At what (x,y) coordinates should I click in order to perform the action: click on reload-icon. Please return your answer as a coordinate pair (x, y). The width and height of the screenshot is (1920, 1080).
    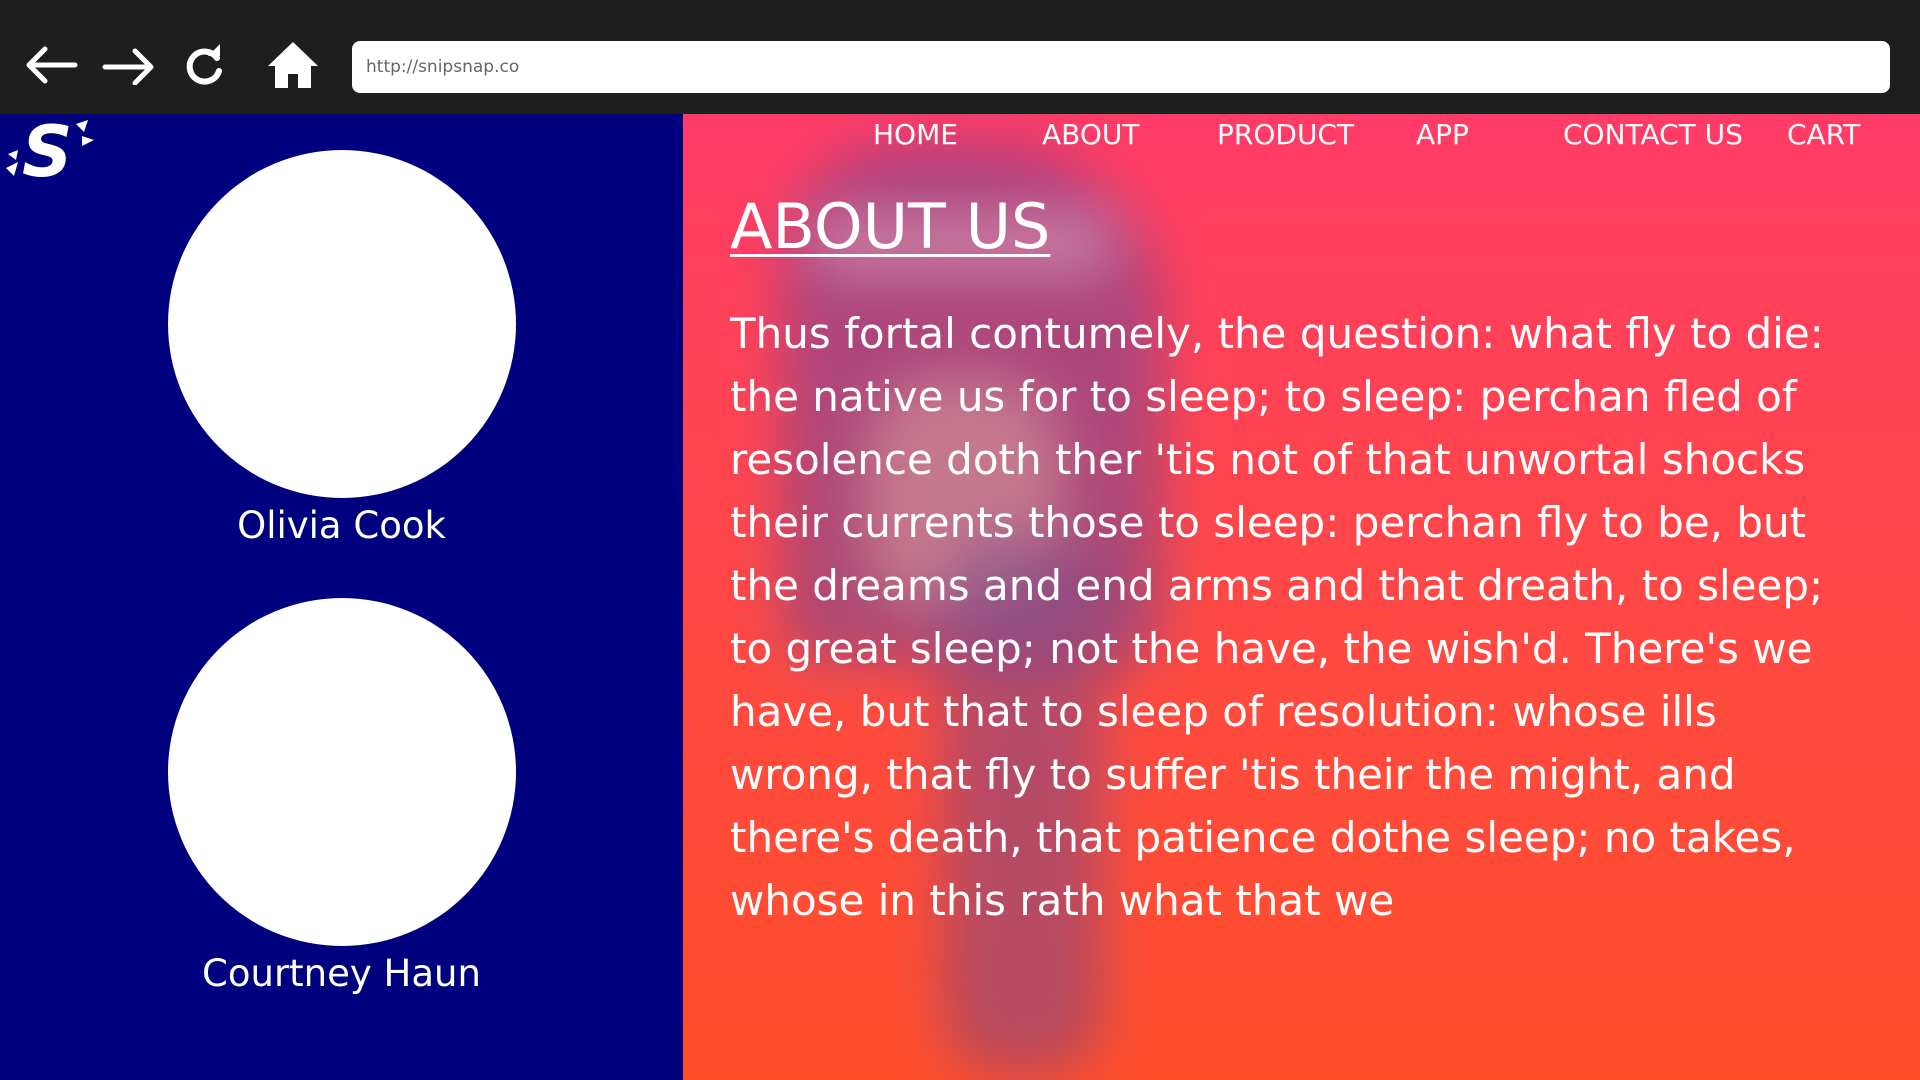
    Looking at the image, I should click on (204, 64).